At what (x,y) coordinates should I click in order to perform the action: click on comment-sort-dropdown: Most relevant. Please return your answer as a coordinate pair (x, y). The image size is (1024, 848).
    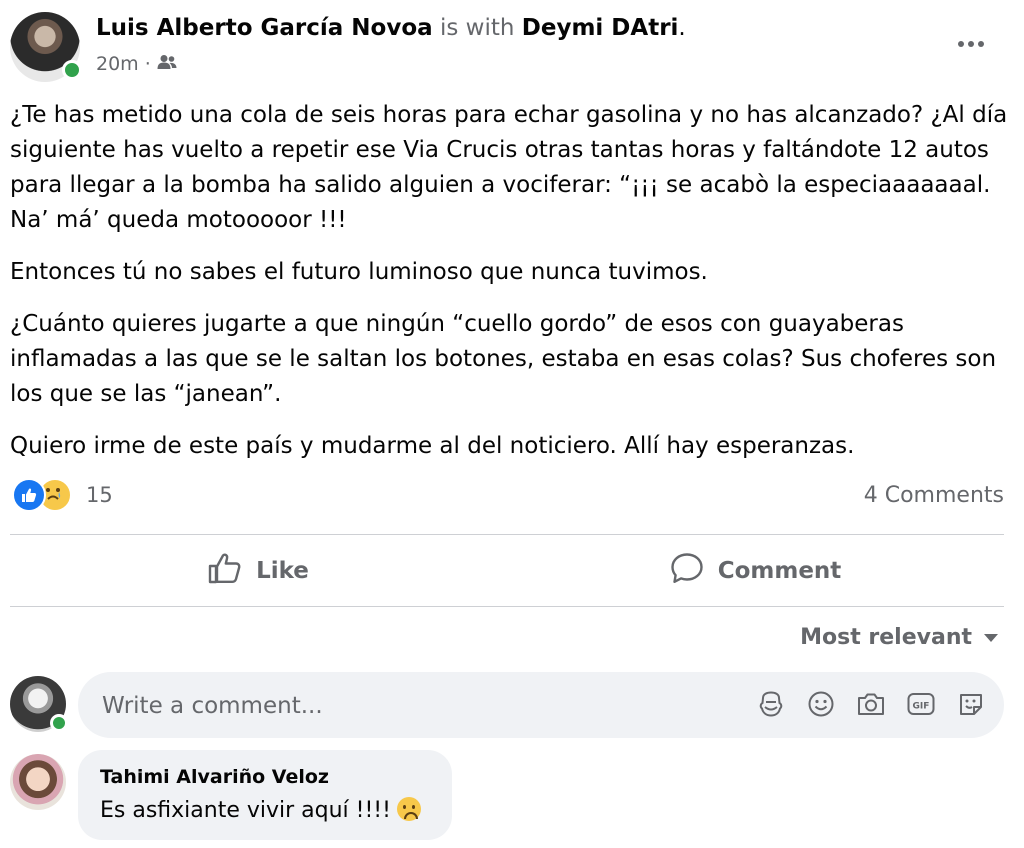
    Looking at the image, I should click on (899, 637).